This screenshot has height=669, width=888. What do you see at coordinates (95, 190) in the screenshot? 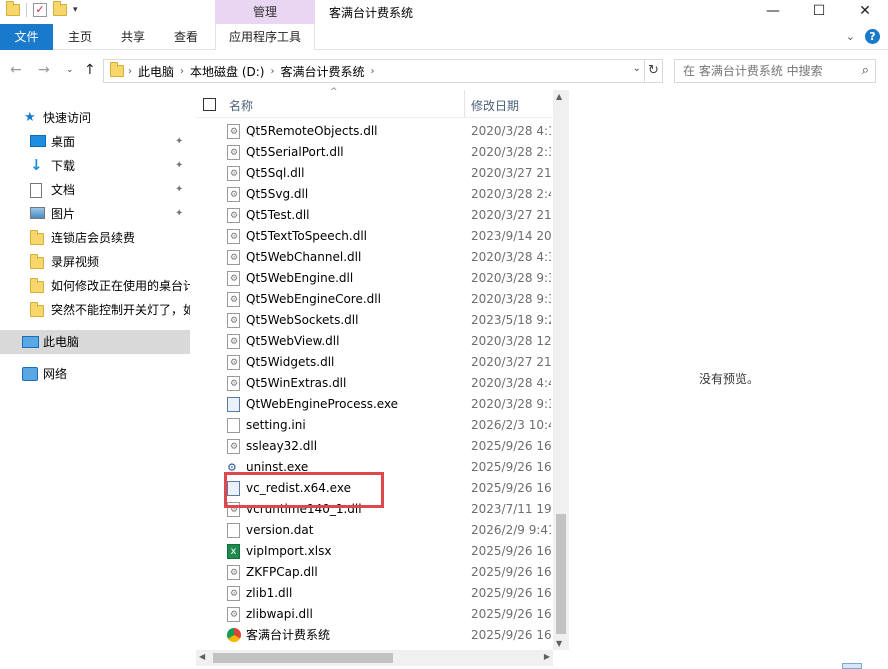
I see `nav-item-documents: 文档 ✦` at bounding box center [95, 190].